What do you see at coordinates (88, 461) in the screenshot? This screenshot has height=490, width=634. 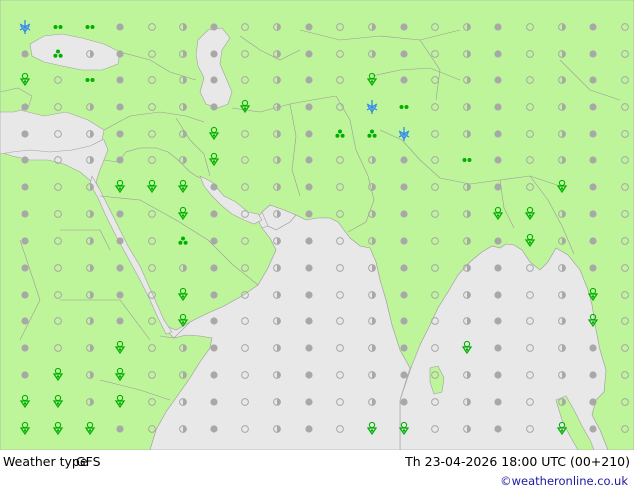 I see `model-name: GFS` at bounding box center [88, 461].